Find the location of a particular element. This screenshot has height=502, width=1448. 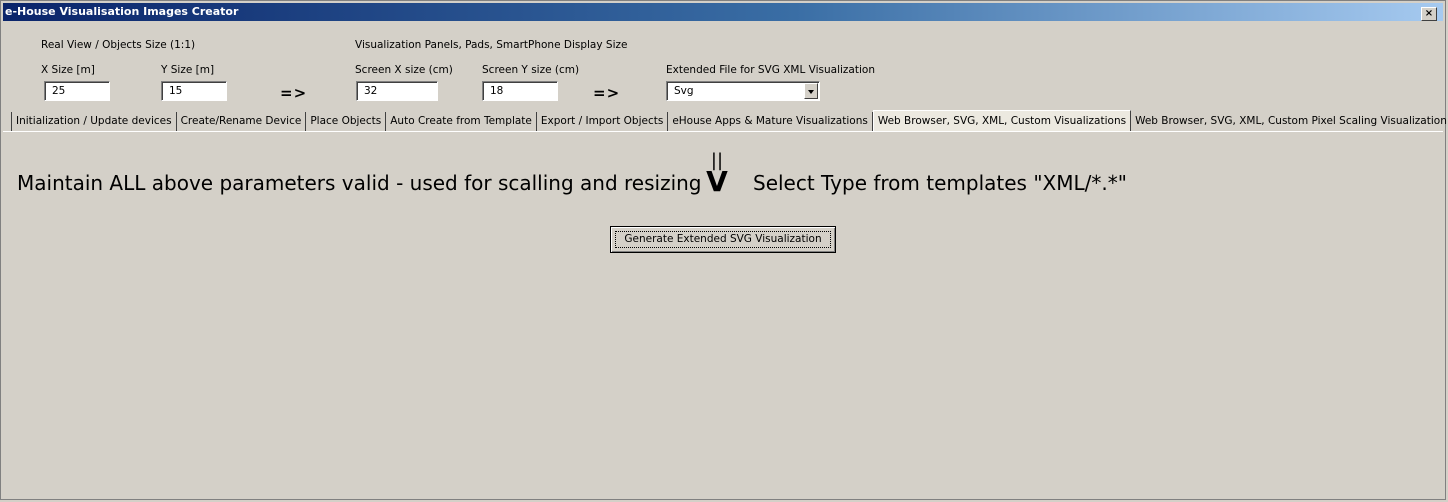

chevron-down-icon is located at coordinates (811, 91).